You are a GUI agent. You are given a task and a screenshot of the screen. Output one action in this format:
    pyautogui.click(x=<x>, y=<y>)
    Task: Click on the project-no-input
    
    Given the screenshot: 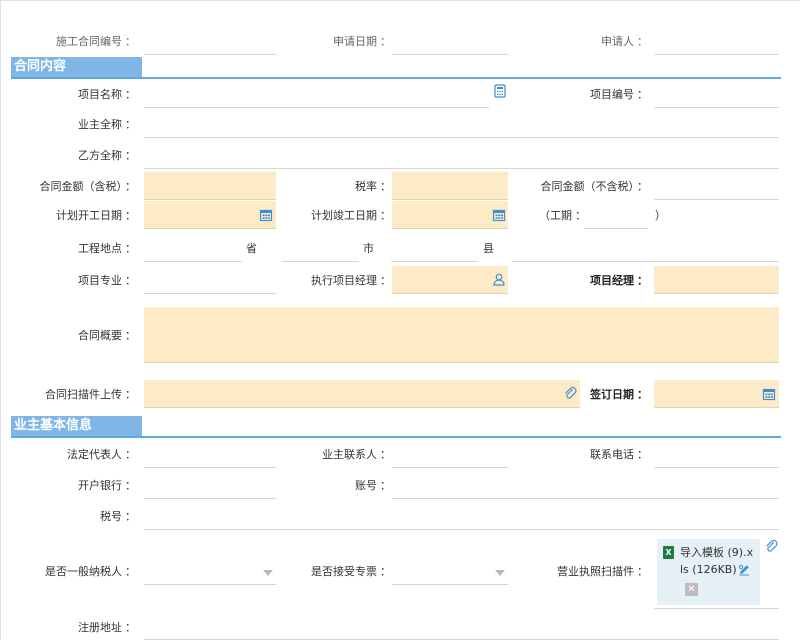 What is the action you would take?
    pyautogui.click(x=716, y=94)
    